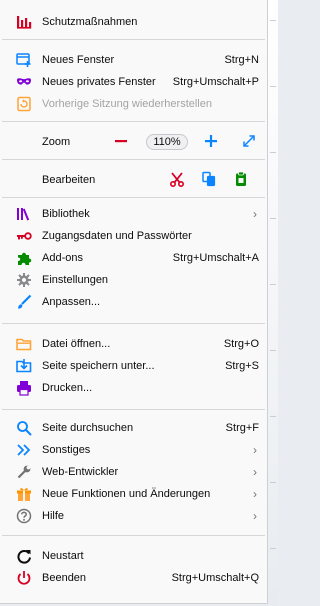 This screenshot has width=320, height=606. I want to click on menu-item-quit: Beenden Strg+Umschalt+Q, so click(133, 578).